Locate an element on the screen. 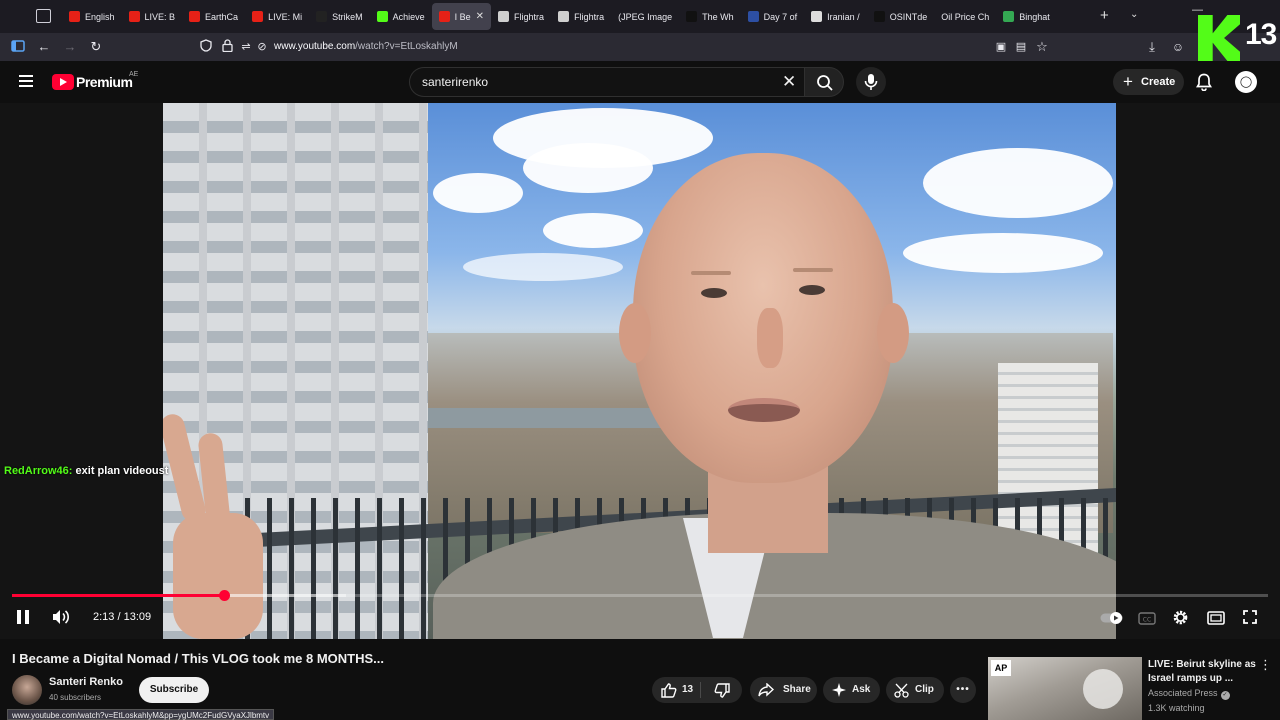 The width and height of the screenshot is (1280, 720). browser-tab: Binghat is located at coordinates (1026, 16).